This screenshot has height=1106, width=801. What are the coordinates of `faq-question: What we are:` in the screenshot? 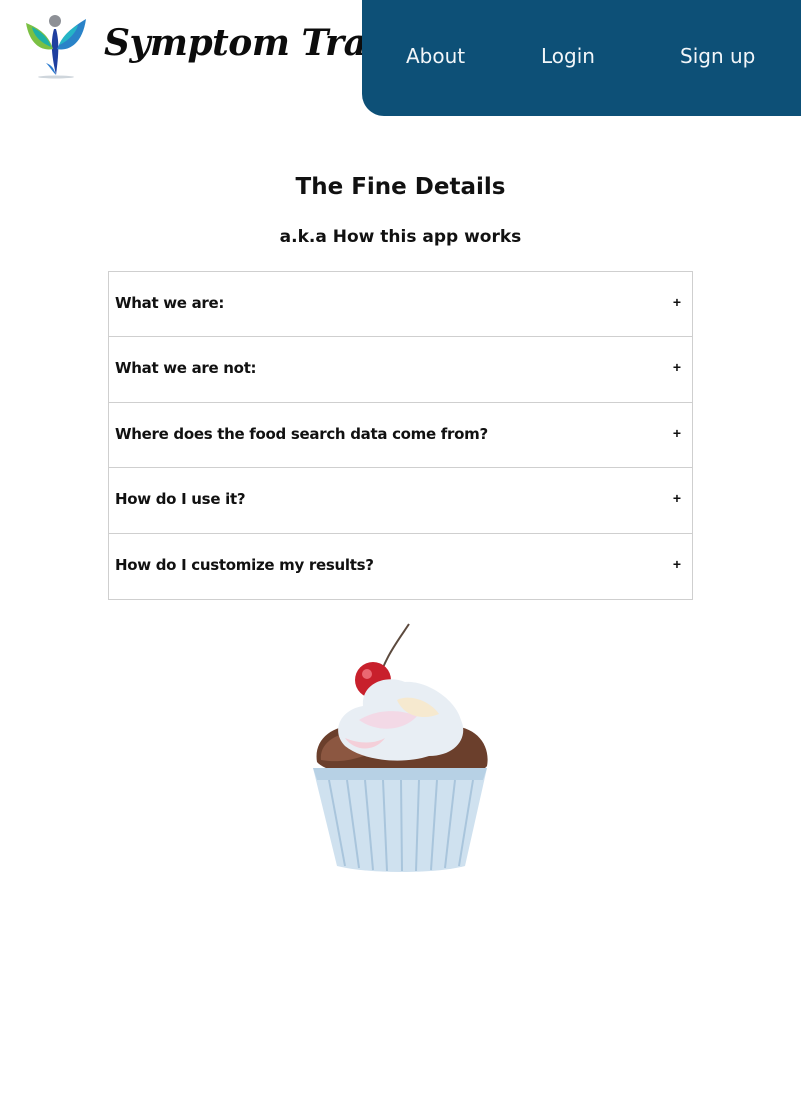 It's located at (170, 303).